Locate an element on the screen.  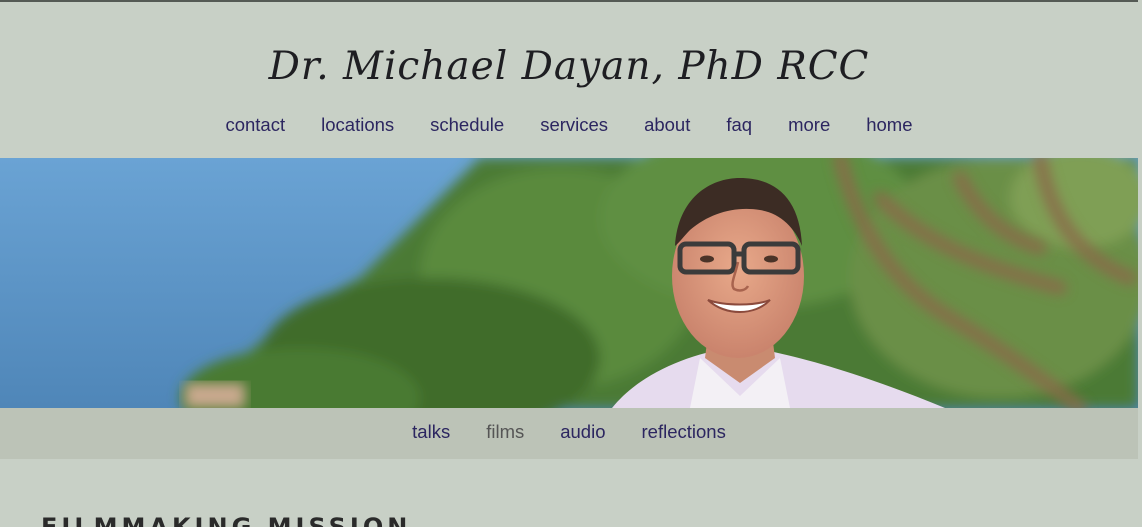
subnav-films: films is located at coordinates (505, 432).